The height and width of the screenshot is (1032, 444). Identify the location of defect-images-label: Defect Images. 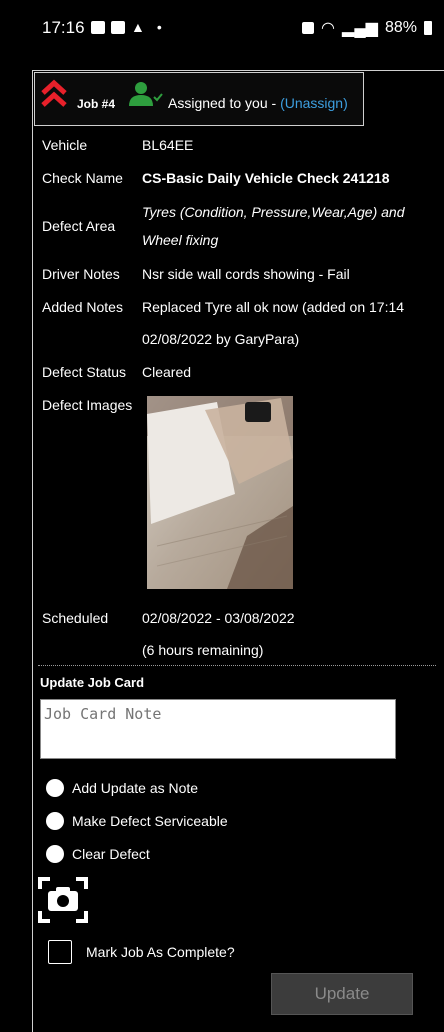
(87, 405).